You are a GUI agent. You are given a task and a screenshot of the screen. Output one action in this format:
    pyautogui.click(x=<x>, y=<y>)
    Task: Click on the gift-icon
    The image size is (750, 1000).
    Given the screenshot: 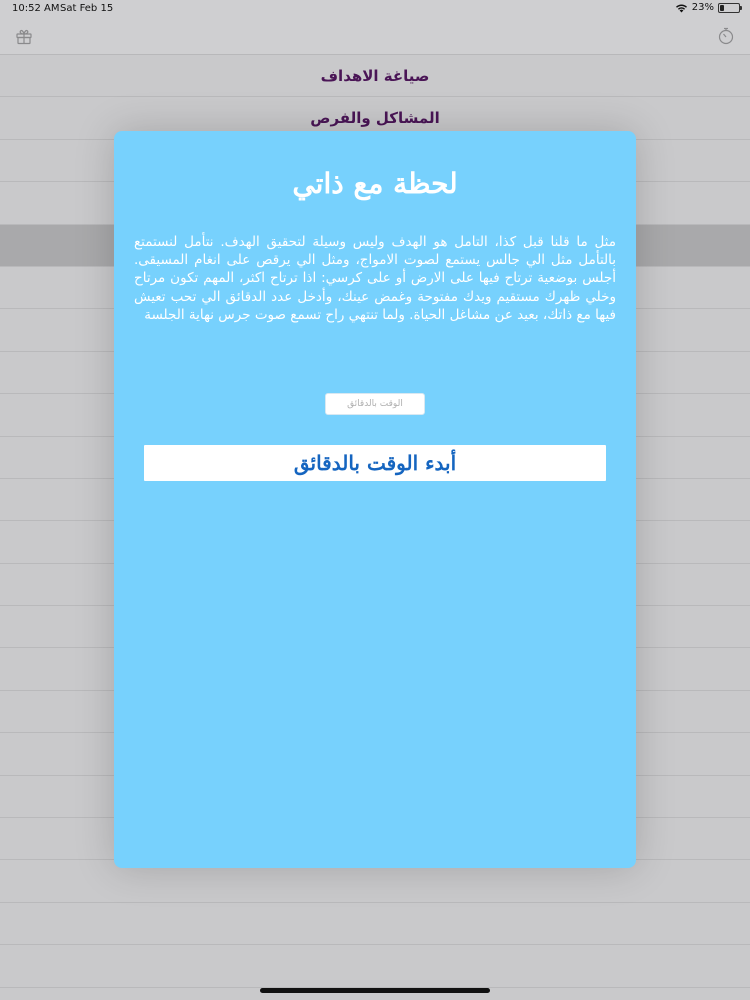 What is the action you would take?
    pyautogui.click(x=24, y=36)
    